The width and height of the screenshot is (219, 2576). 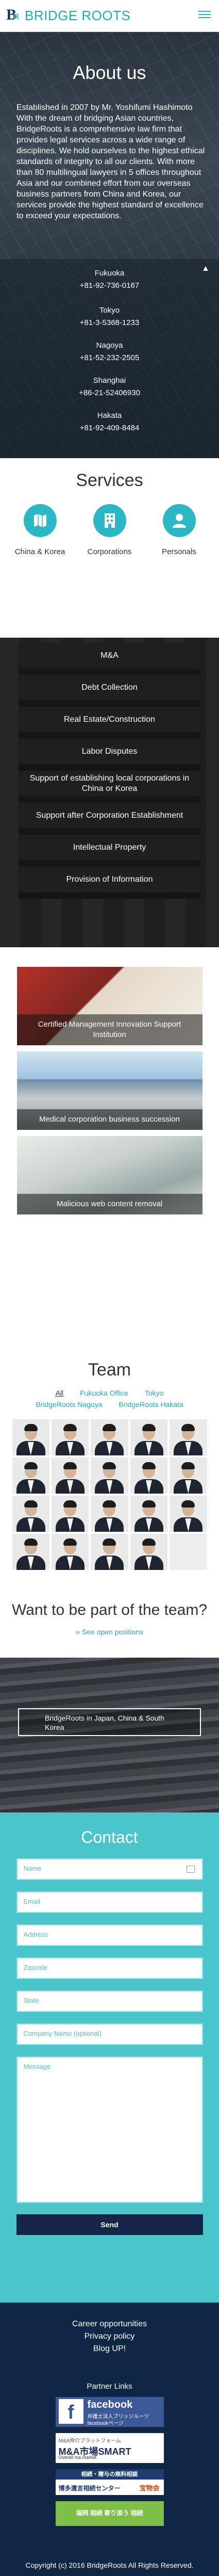 What do you see at coordinates (62, 2033) in the screenshot?
I see `company-placeholder: Company Name (optional)` at bounding box center [62, 2033].